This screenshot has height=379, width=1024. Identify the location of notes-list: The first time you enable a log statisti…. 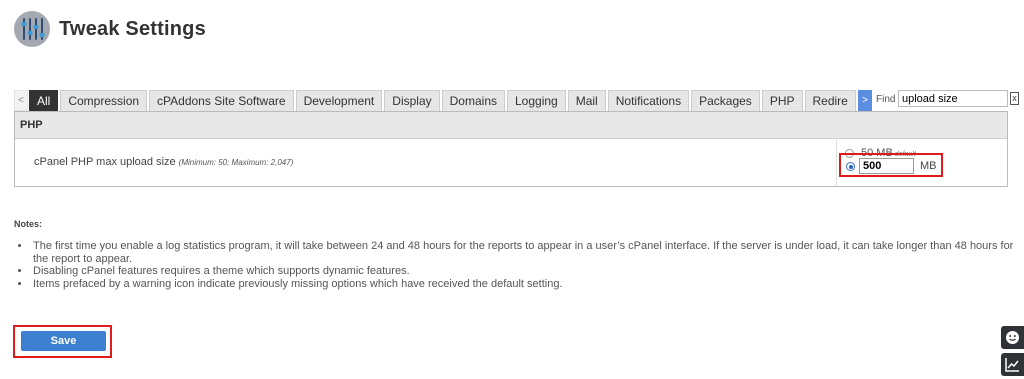
(520, 265).